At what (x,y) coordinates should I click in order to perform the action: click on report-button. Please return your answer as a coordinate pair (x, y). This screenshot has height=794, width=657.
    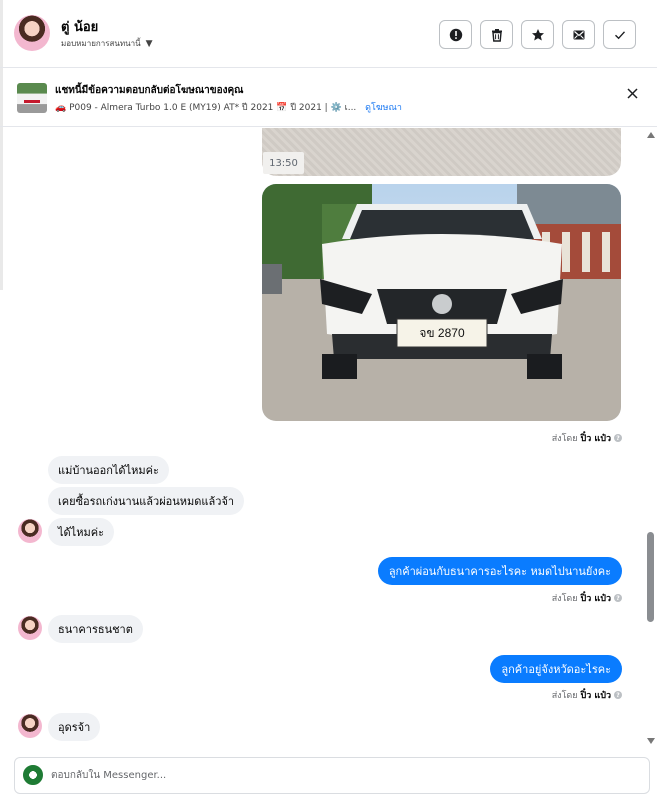
    Looking at the image, I should click on (455, 34).